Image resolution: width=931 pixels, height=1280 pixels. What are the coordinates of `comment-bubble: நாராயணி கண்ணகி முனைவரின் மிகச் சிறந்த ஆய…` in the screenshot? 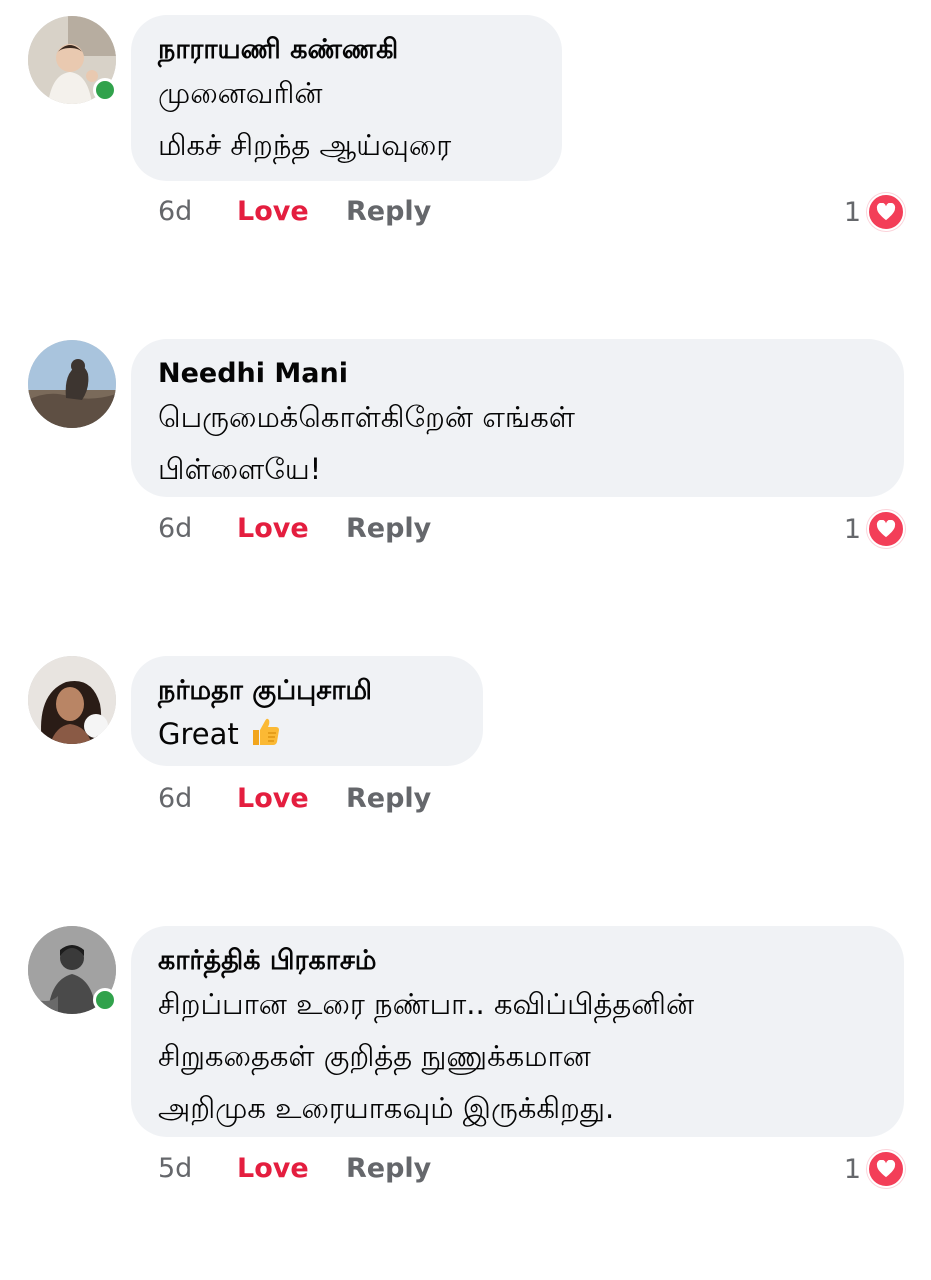 It's located at (346, 98).